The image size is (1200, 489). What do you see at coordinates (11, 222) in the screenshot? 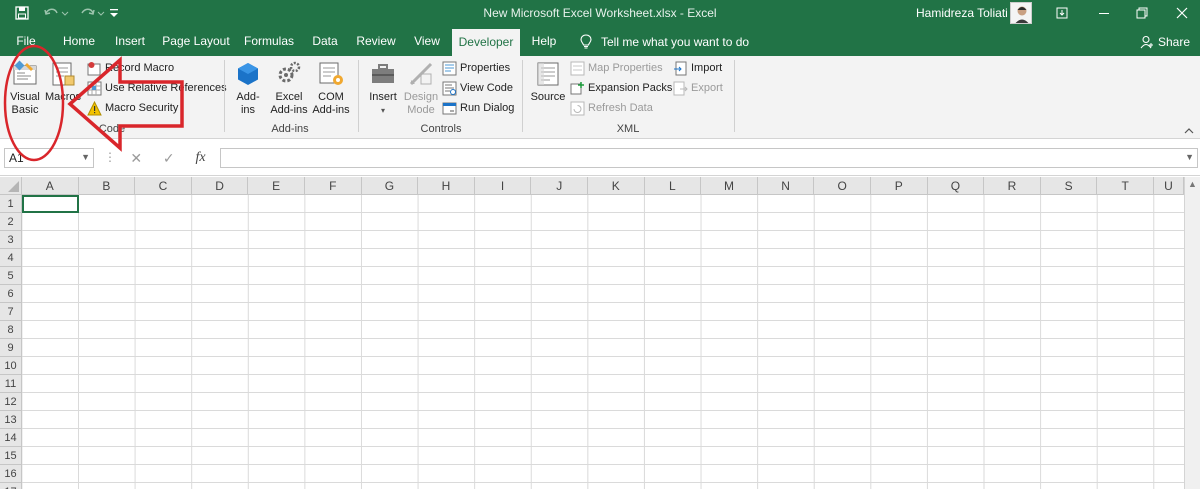
I see `row-header: 2` at bounding box center [11, 222].